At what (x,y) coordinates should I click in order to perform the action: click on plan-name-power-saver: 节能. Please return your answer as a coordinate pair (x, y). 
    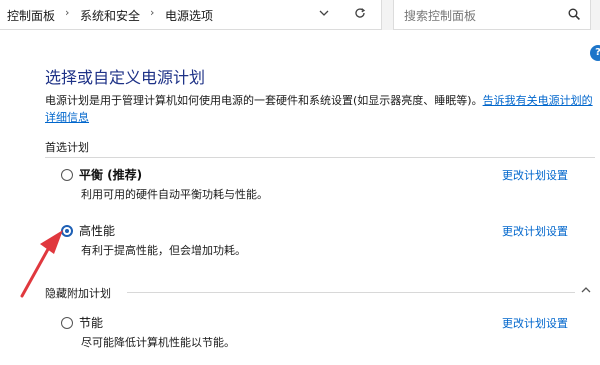
    Looking at the image, I should click on (91, 322).